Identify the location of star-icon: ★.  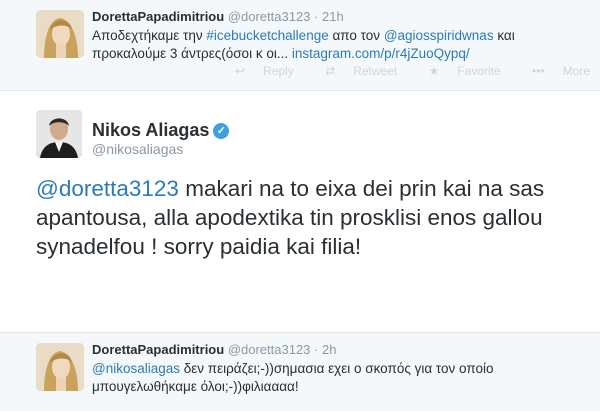
(434, 71).